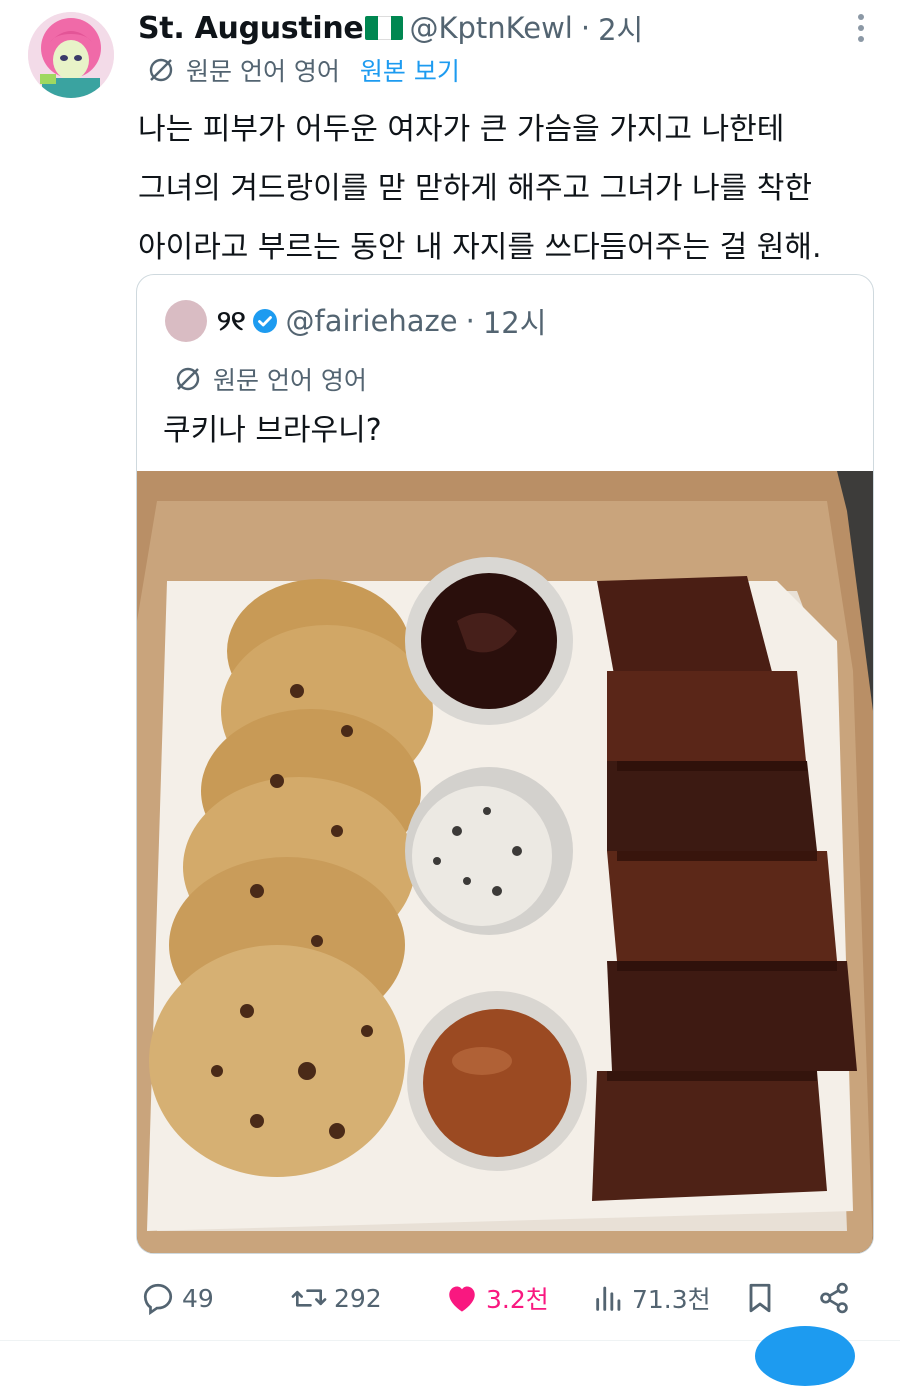  What do you see at coordinates (760, 1298) in the screenshot?
I see `bookmark-icon` at bounding box center [760, 1298].